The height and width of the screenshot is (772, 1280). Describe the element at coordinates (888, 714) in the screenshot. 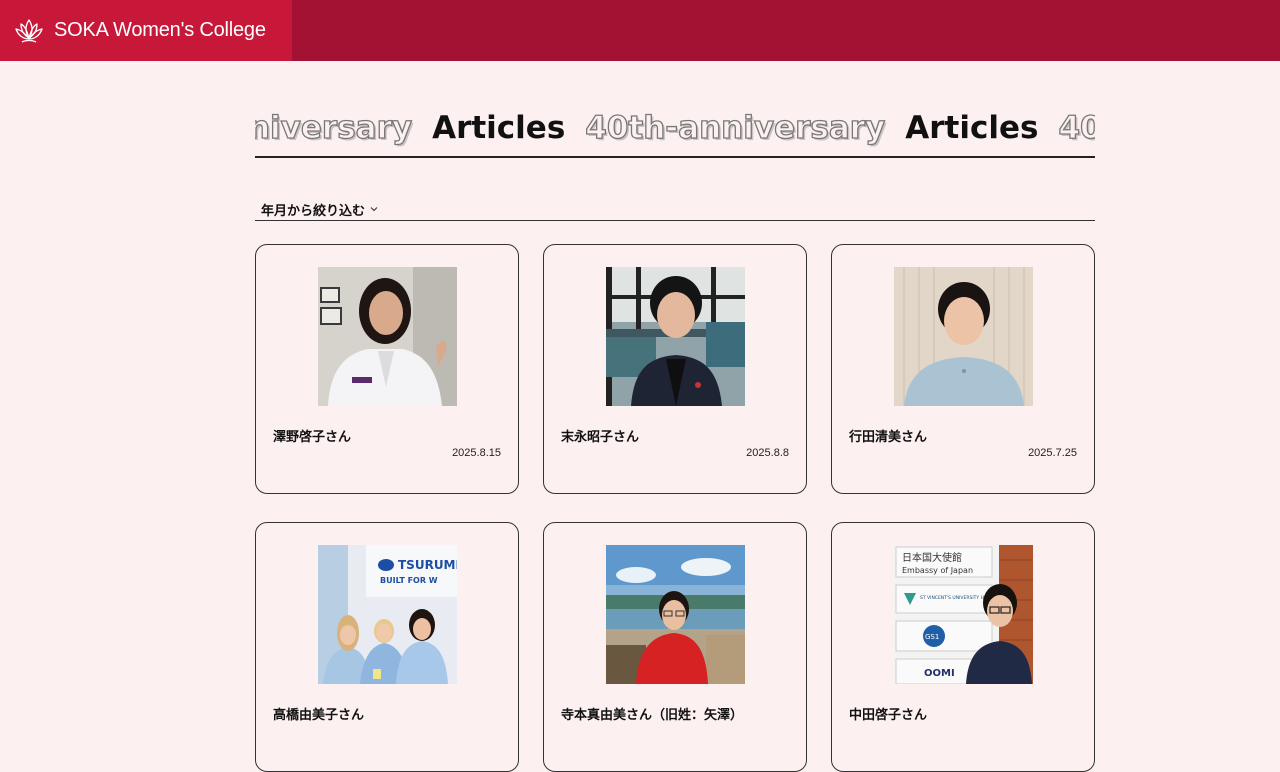

I see `article-name: 中田啓子さん` at that location.